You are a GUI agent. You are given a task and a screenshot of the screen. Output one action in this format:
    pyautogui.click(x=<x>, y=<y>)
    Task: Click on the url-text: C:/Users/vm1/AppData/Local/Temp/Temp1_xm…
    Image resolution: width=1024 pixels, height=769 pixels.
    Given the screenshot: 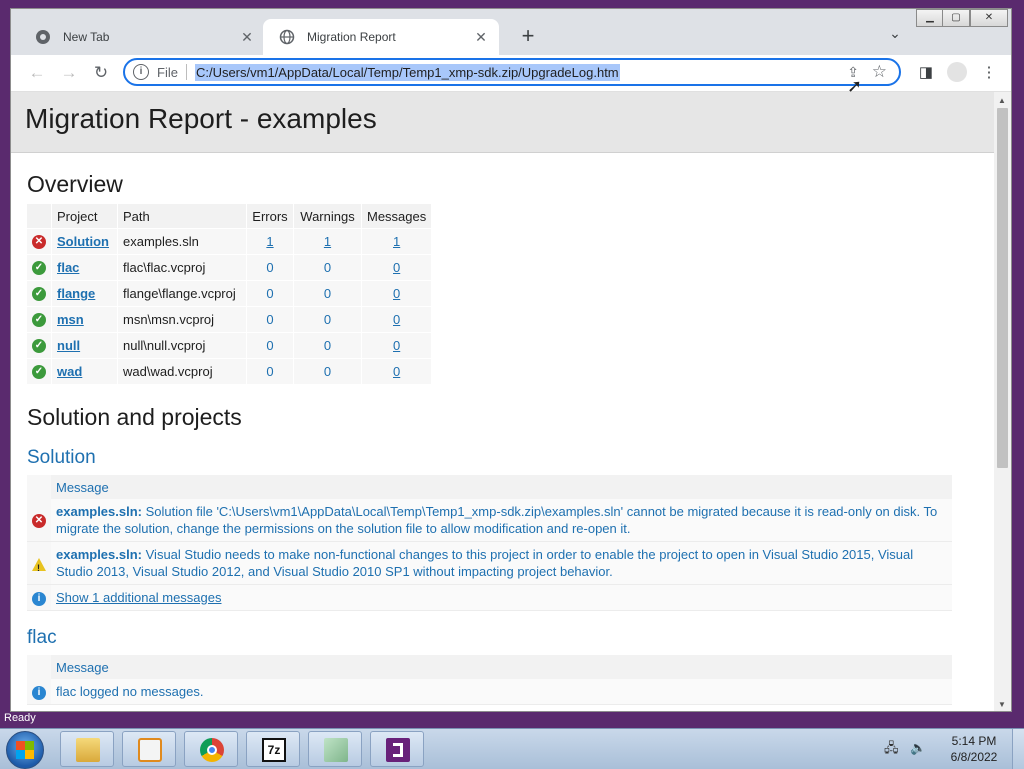 What is the action you would take?
    pyautogui.click(x=407, y=72)
    